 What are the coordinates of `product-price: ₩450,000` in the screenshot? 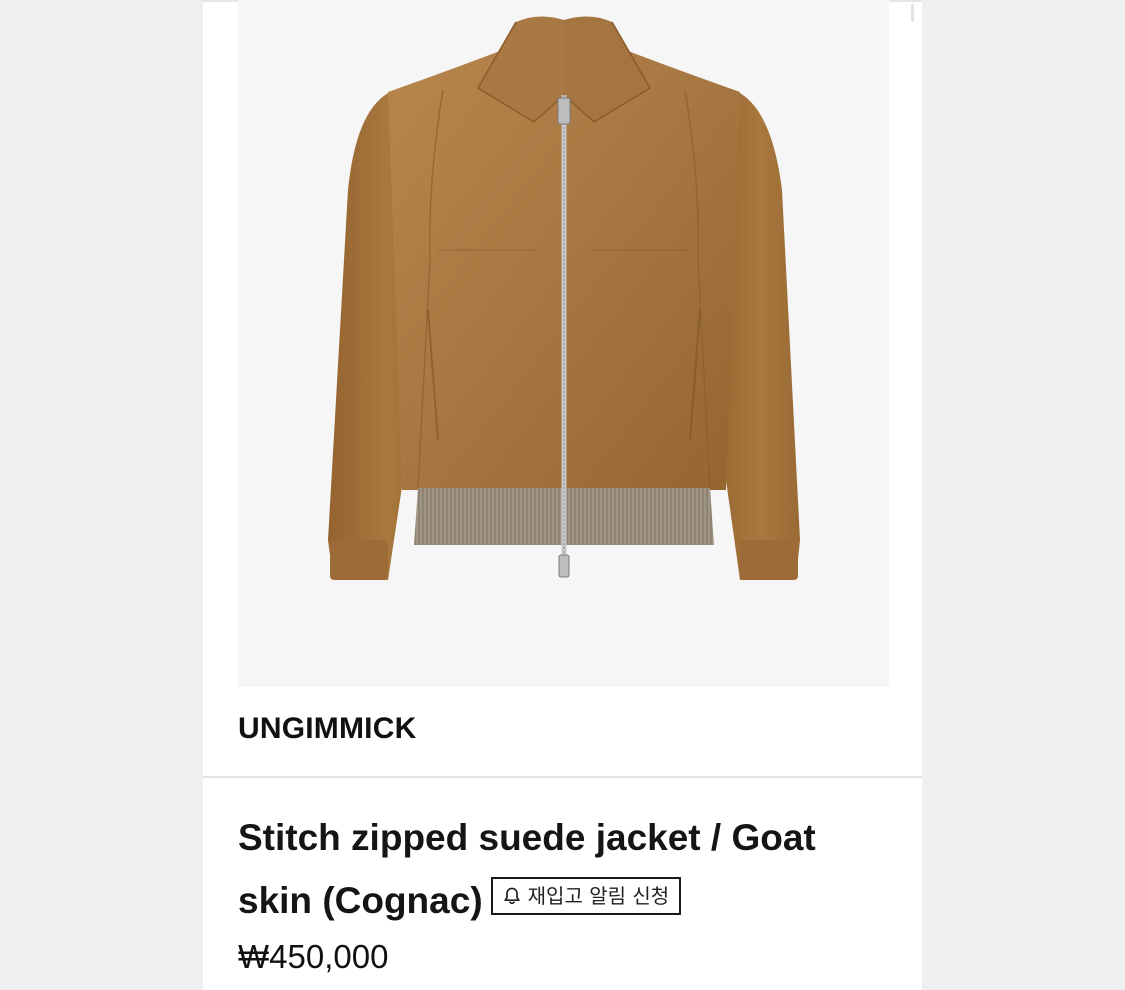 It's located at (313, 956).